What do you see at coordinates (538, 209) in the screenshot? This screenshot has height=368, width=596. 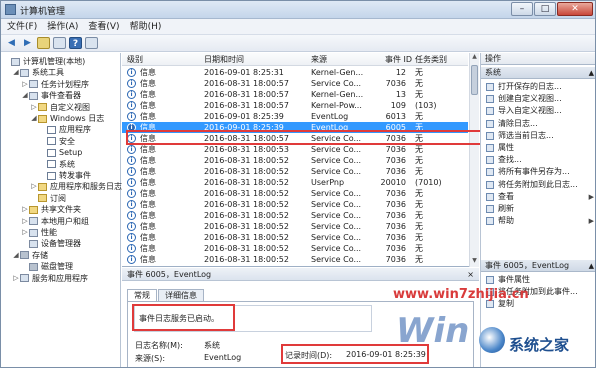 I see `action-item: 刷新` at bounding box center [538, 209].